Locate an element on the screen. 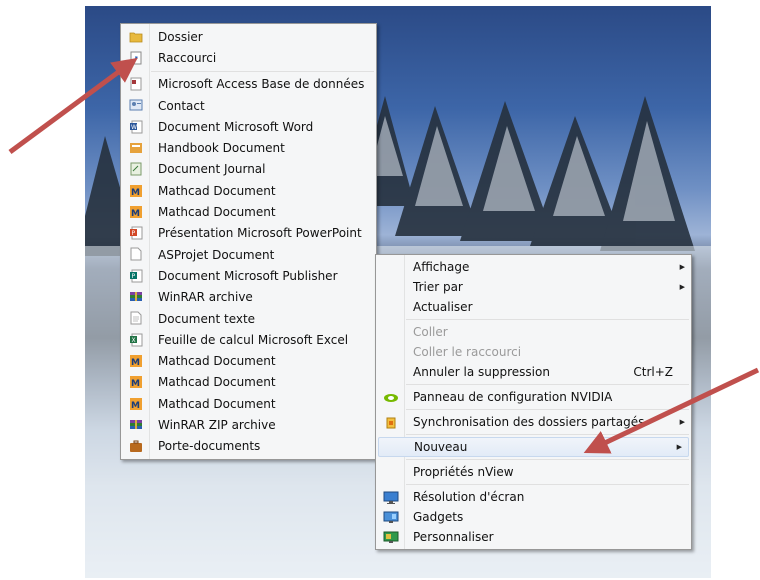 This screenshot has width=760, height=580. journal-icon is located at coordinates (136, 169).